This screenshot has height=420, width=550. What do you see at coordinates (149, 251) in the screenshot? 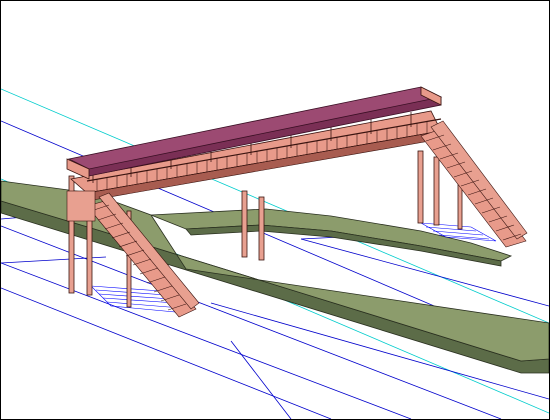
I see `stair-rail-left` at bounding box center [149, 251].